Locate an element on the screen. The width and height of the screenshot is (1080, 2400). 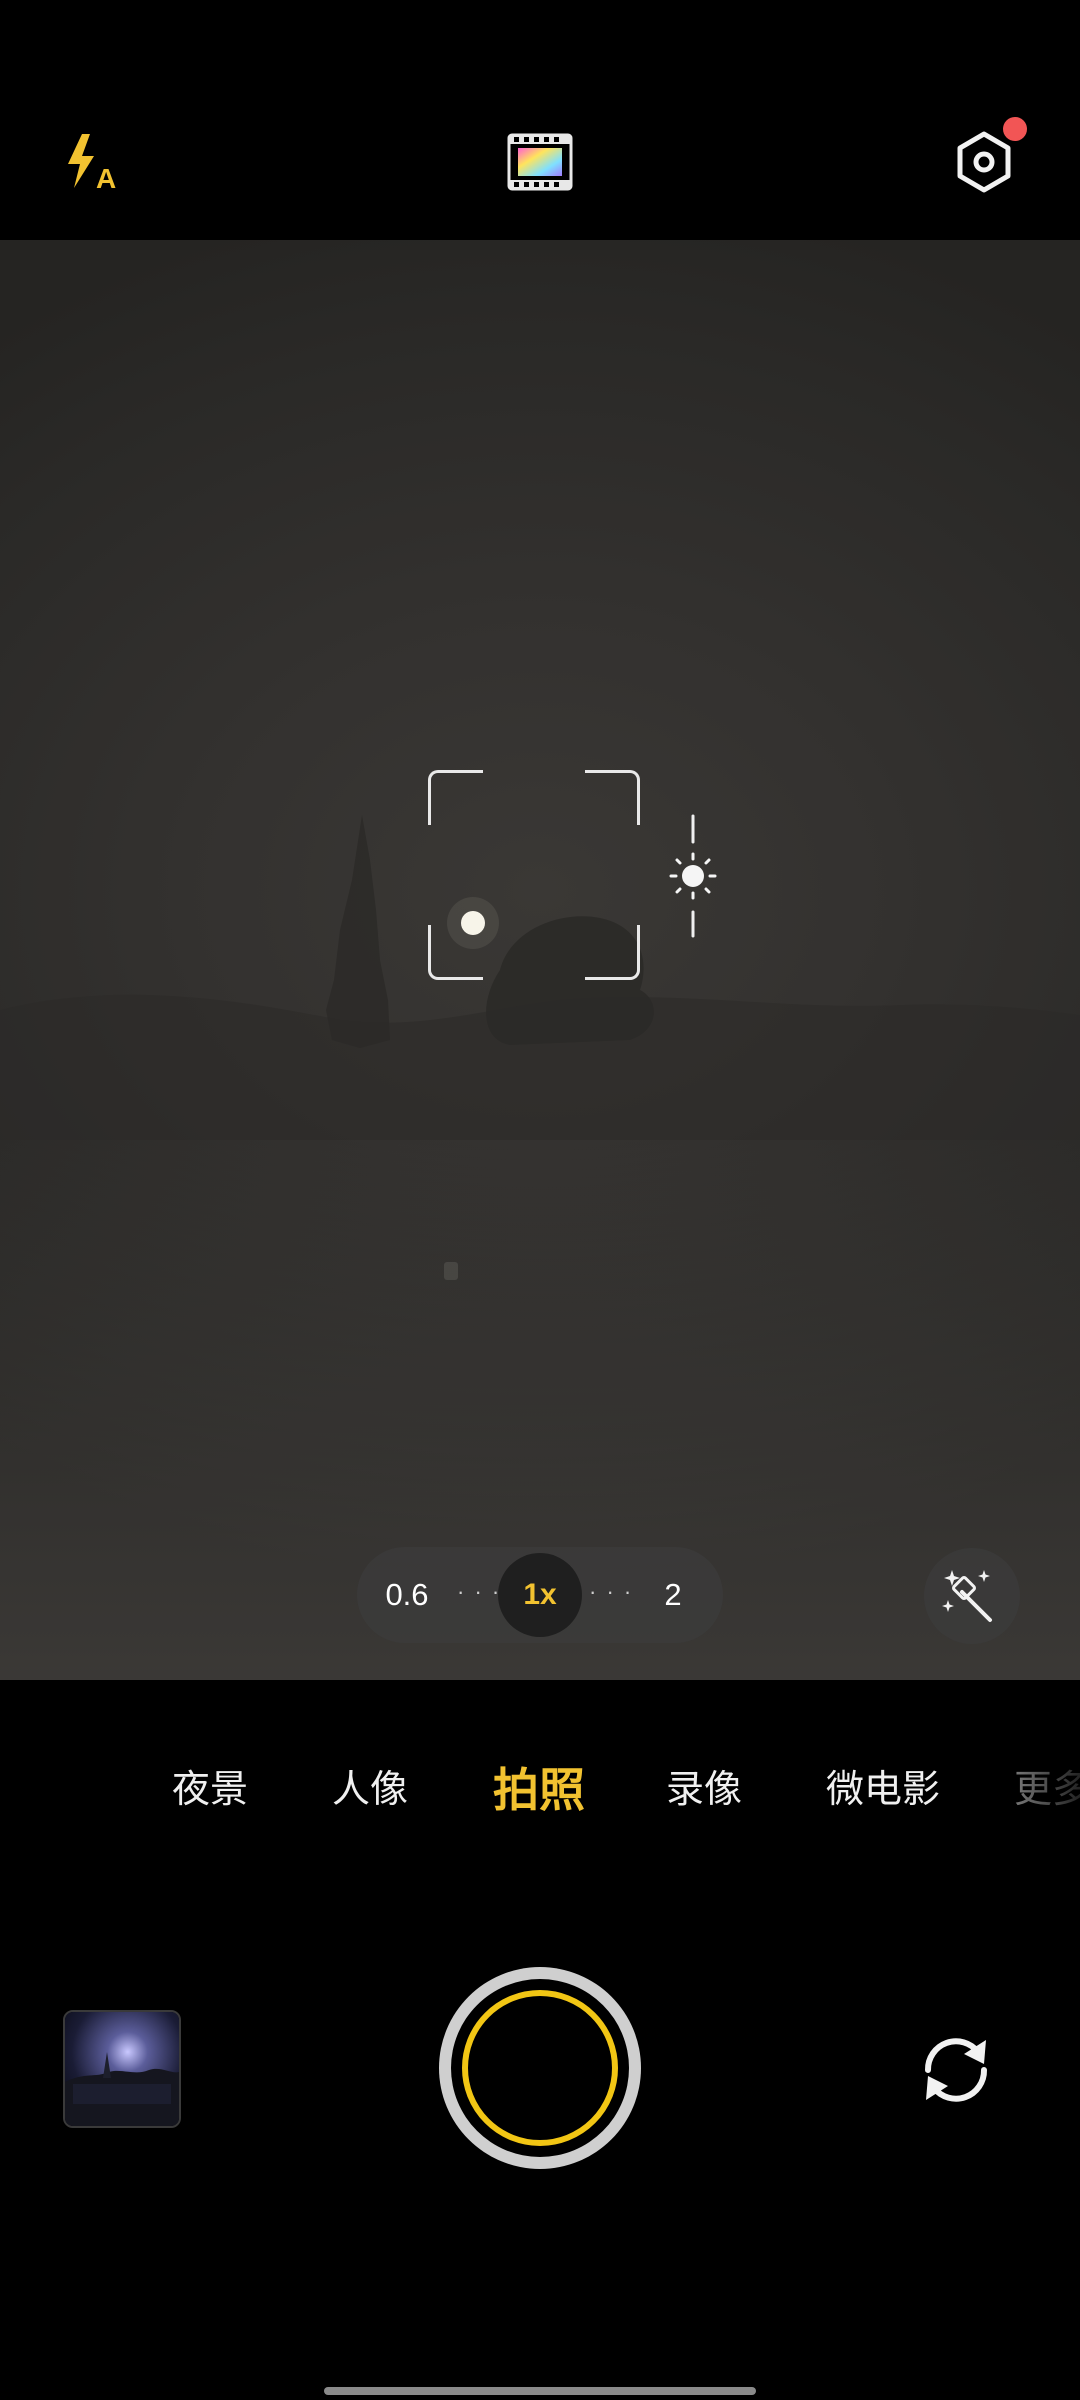
zoom-option-2: 2 is located at coordinates (673, 1595).